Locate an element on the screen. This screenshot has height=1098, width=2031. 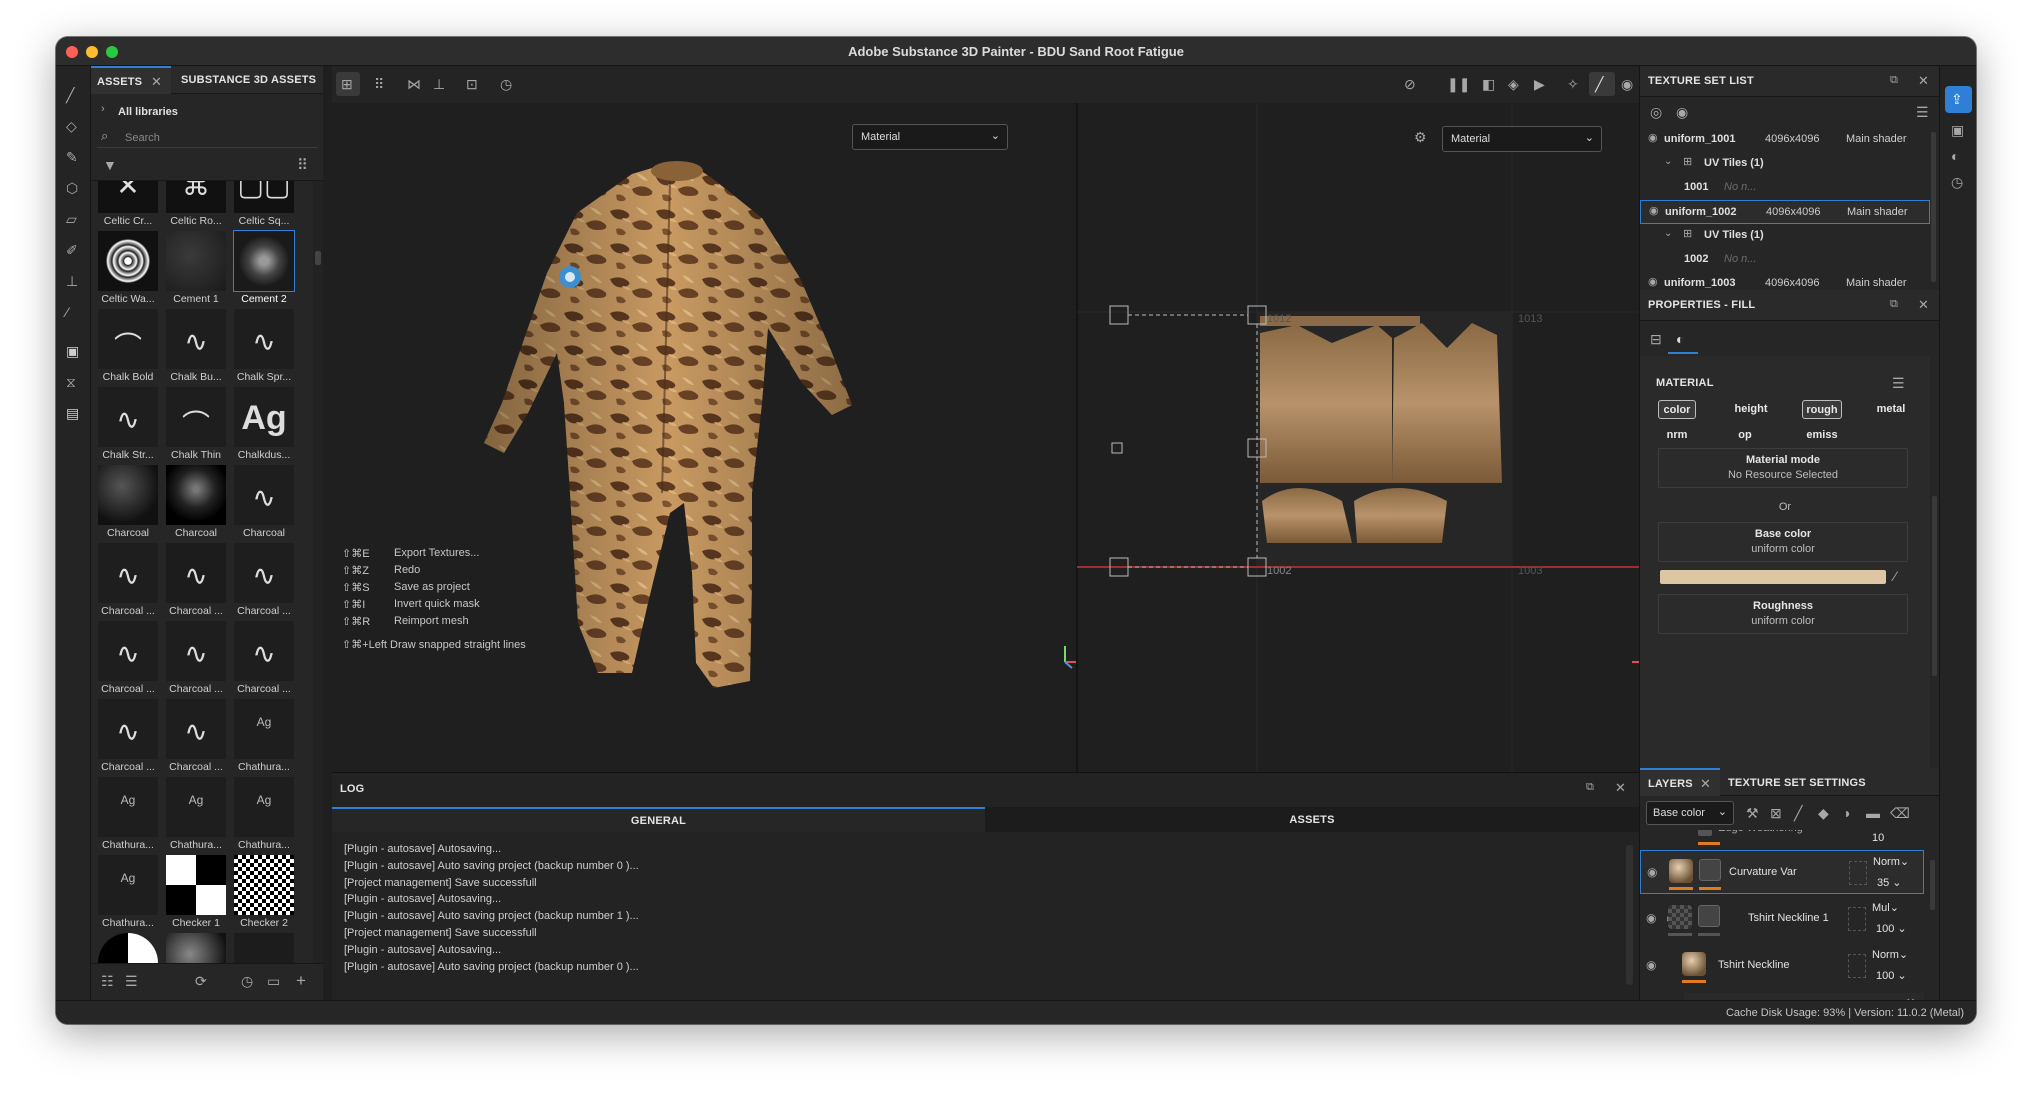
channel-chip-color: color is located at coordinates (1677, 409).